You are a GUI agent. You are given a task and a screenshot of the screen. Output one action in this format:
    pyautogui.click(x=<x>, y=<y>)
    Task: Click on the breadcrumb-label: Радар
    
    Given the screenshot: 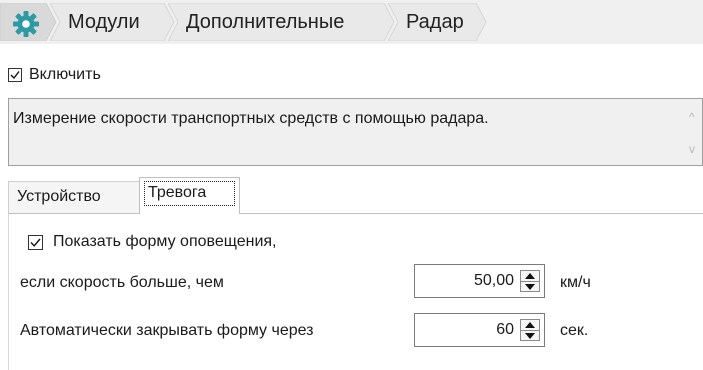 What is the action you would take?
    pyautogui.click(x=435, y=22)
    